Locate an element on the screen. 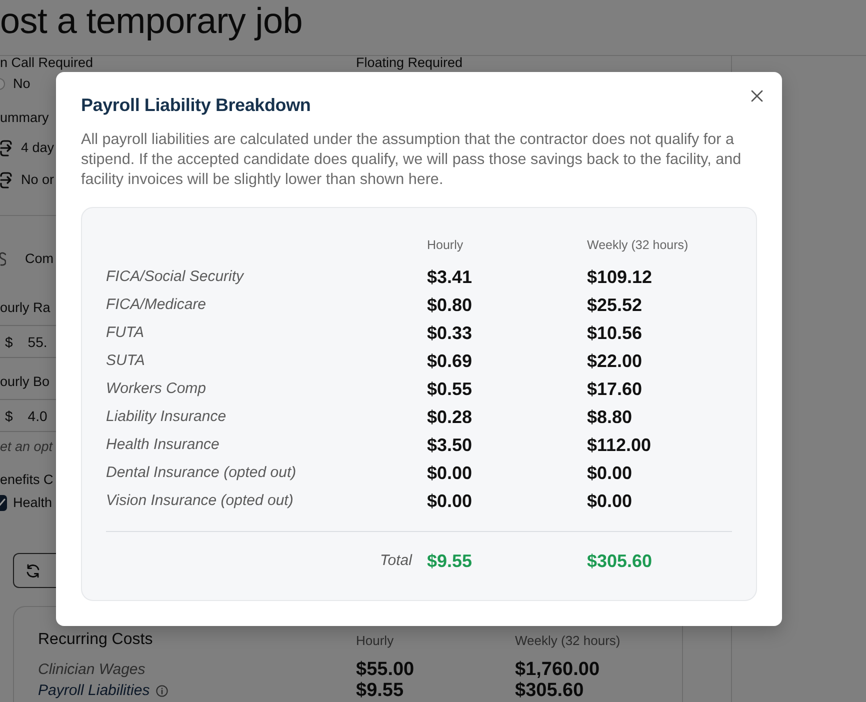 This screenshot has width=866, height=702. hourly-amount: $0.33 is located at coordinates (449, 333).